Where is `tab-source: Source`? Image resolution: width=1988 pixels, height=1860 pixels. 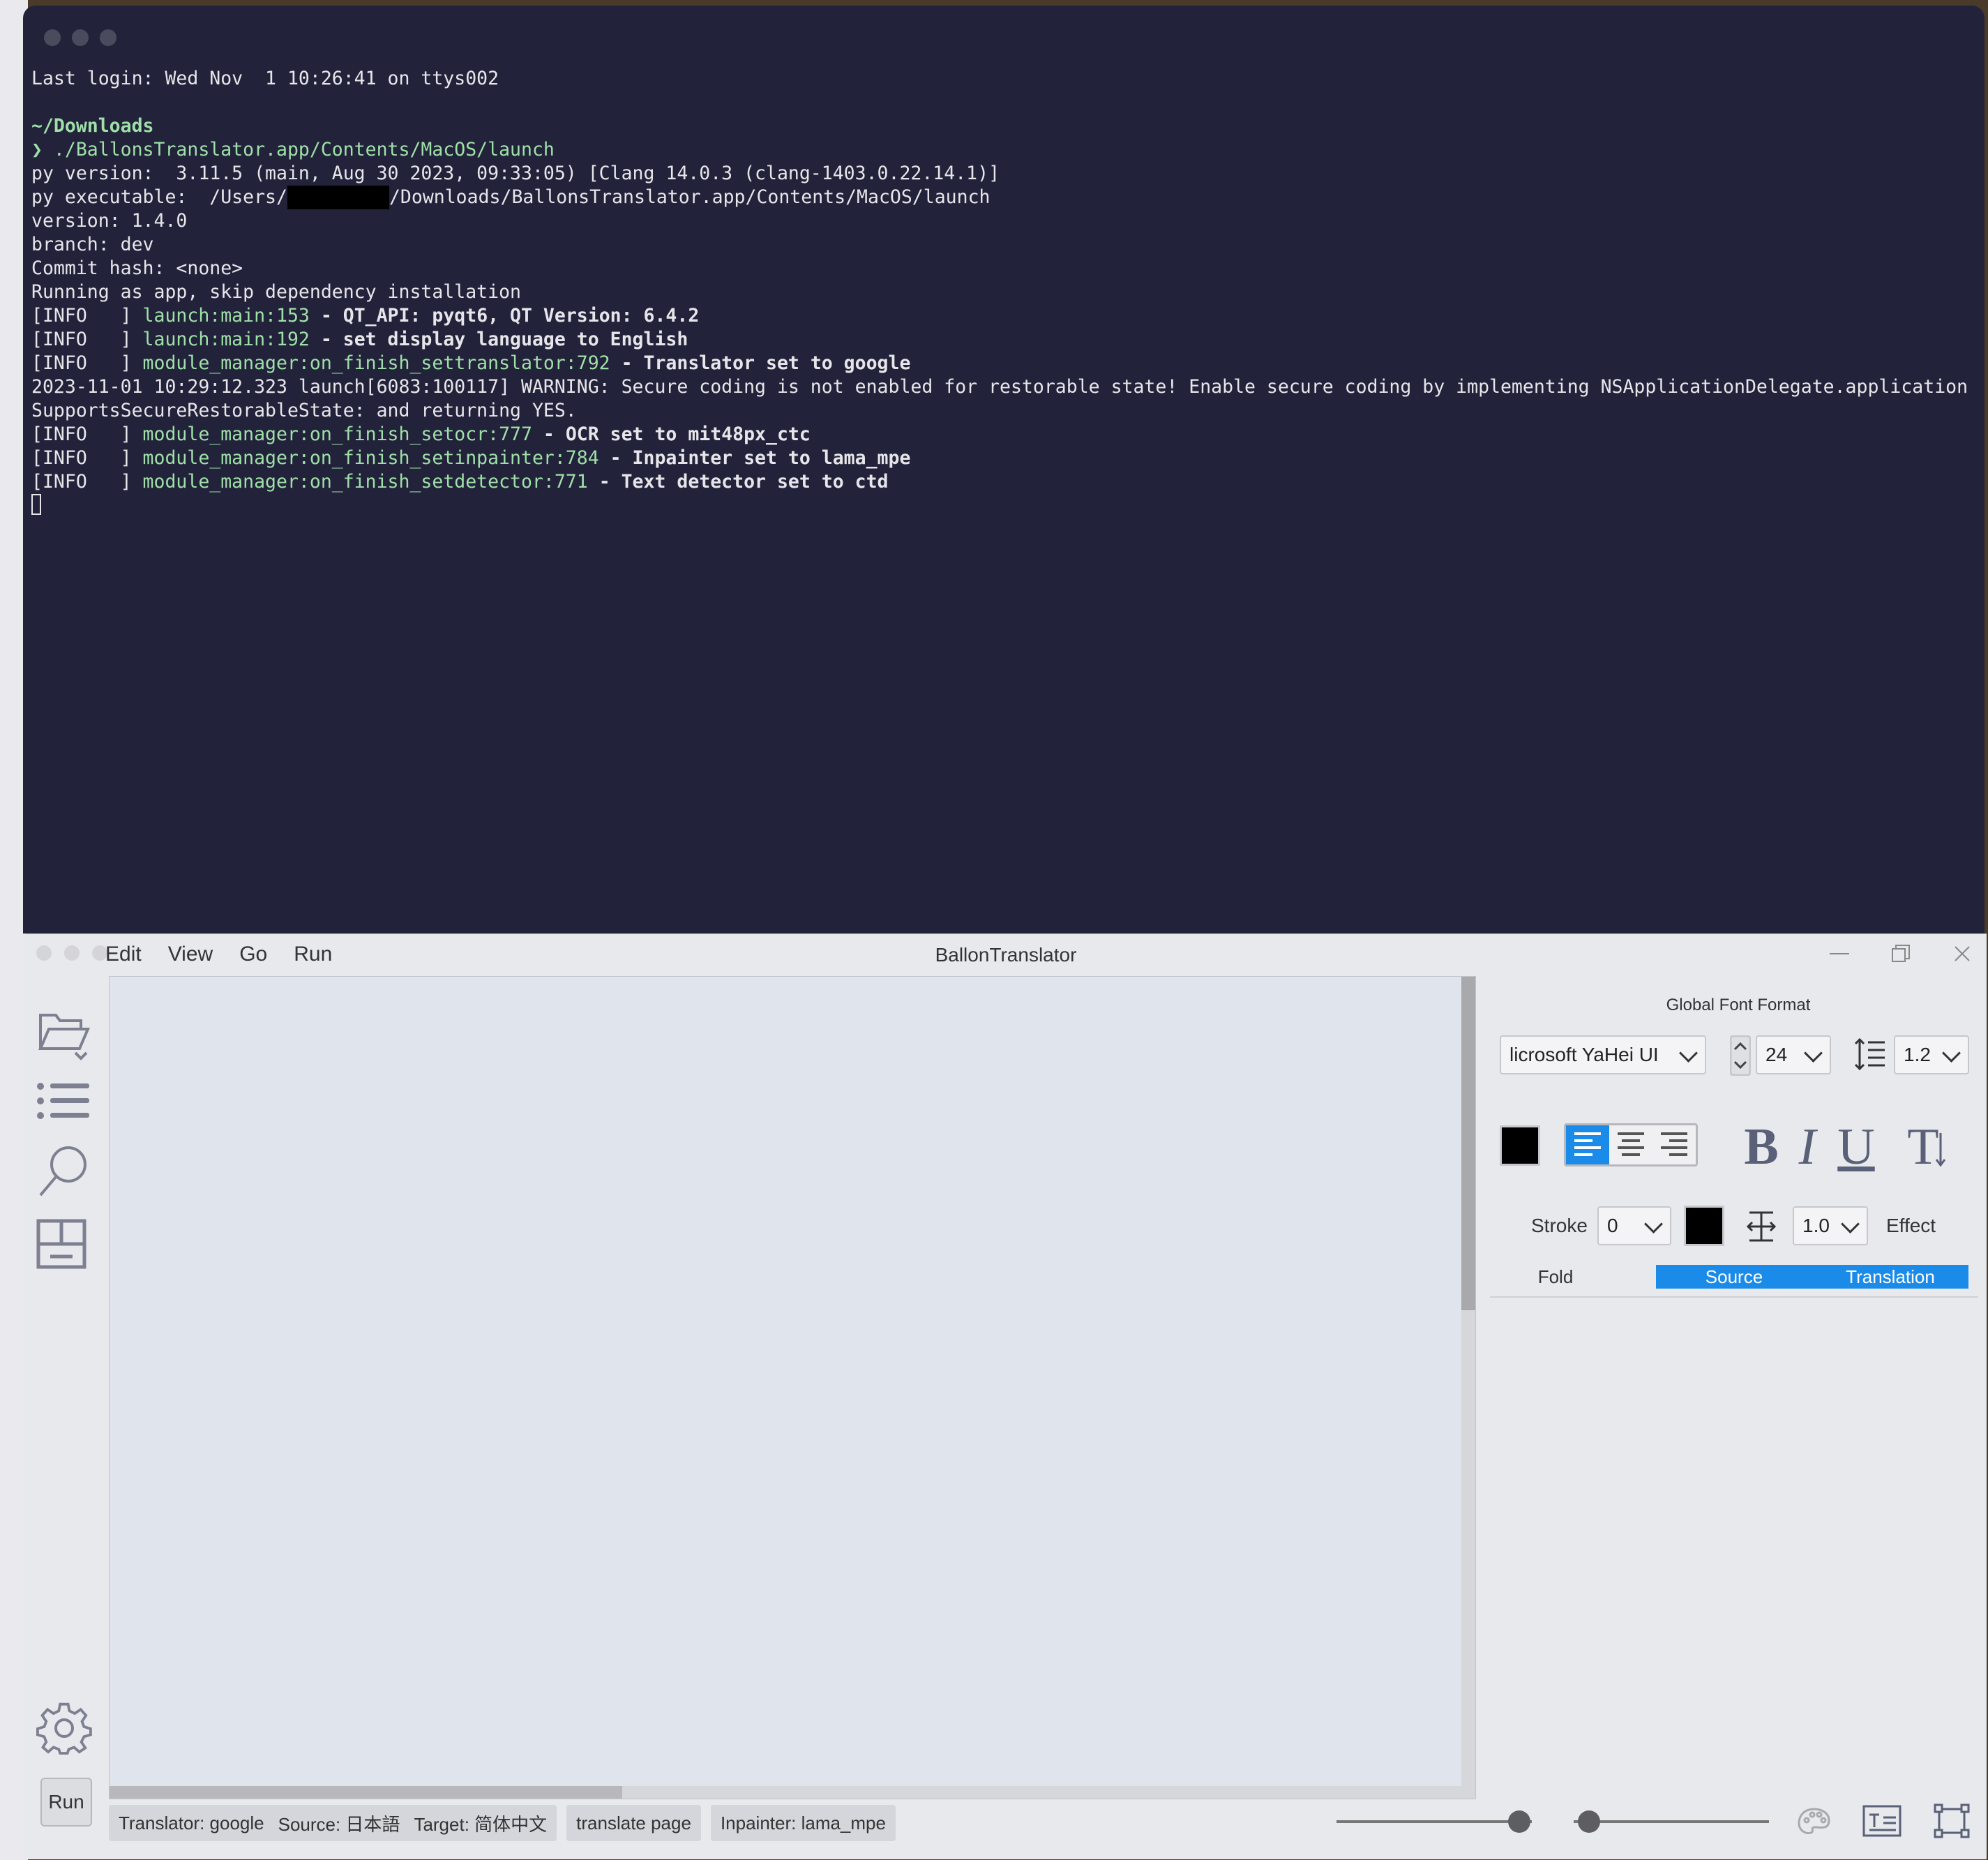 tab-source: Source is located at coordinates (1734, 1277).